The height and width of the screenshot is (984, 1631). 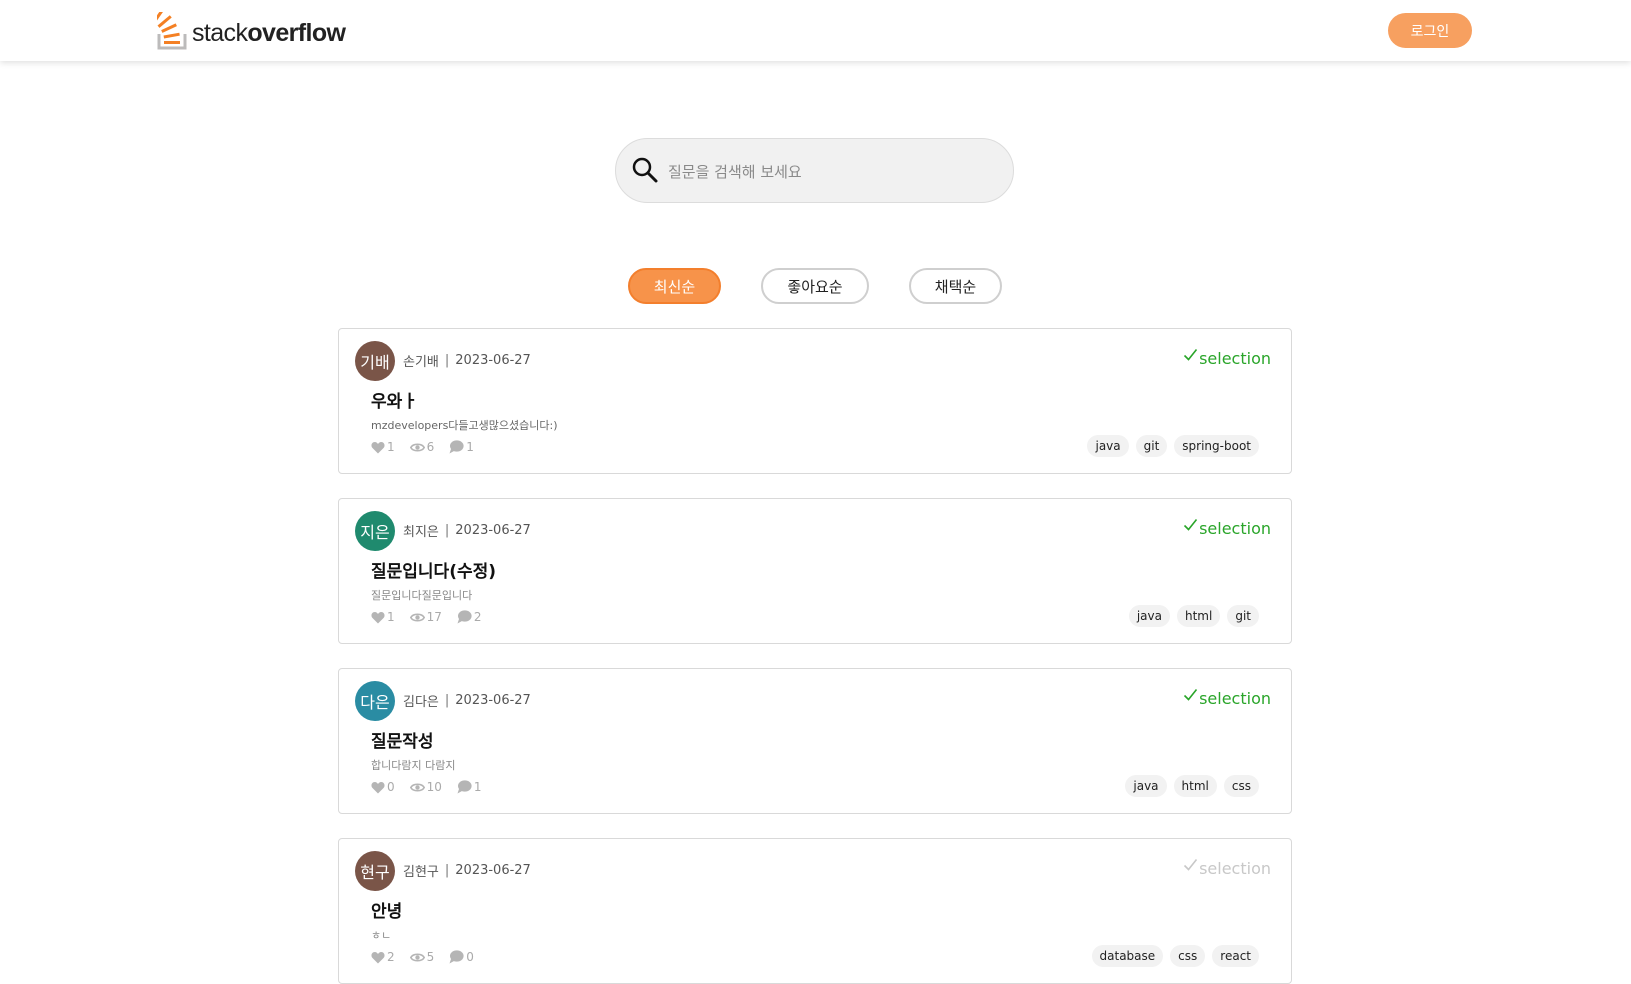 What do you see at coordinates (1430, 30) in the screenshot?
I see `login-button: 로그인` at bounding box center [1430, 30].